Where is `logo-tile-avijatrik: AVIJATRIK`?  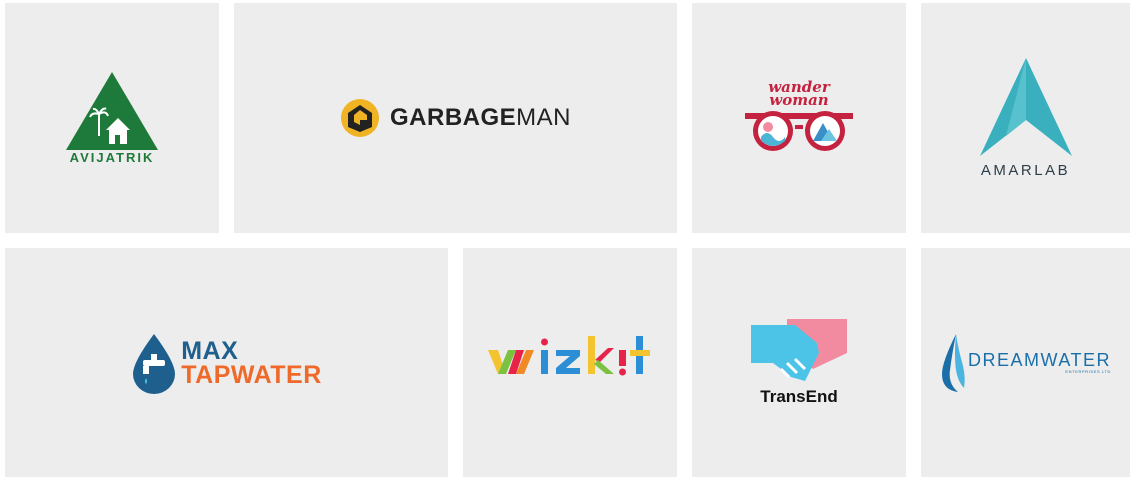 logo-tile-avijatrik: AVIJATRIK is located at coordinates (112, 118).